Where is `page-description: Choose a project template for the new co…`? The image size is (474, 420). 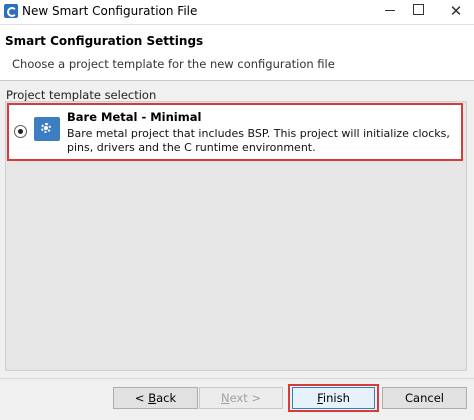 page-description: Choose a project template for the new co… is located at coordinates (173, 64).